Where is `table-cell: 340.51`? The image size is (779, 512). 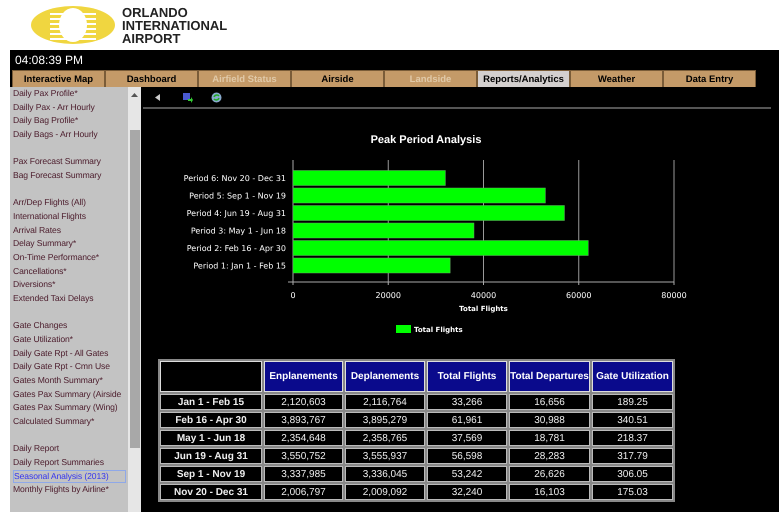
table-cell: 340.51 is located at coordinates (632, 420).